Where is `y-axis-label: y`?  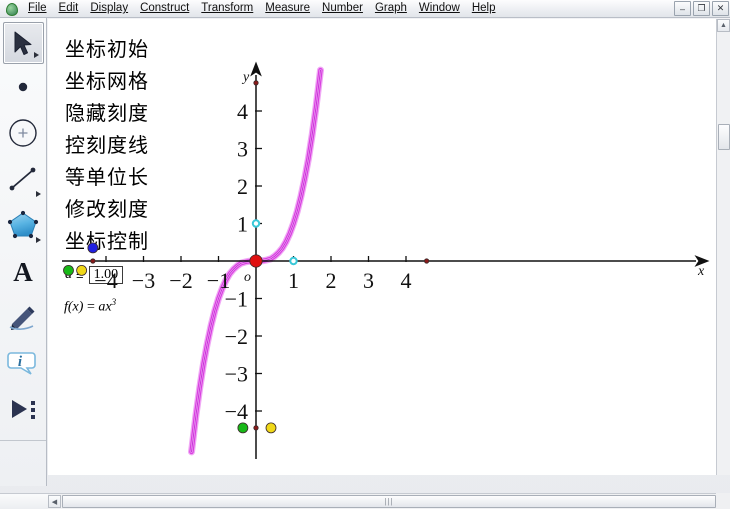
y-axis-label: y is located at coordinates (245, 77).